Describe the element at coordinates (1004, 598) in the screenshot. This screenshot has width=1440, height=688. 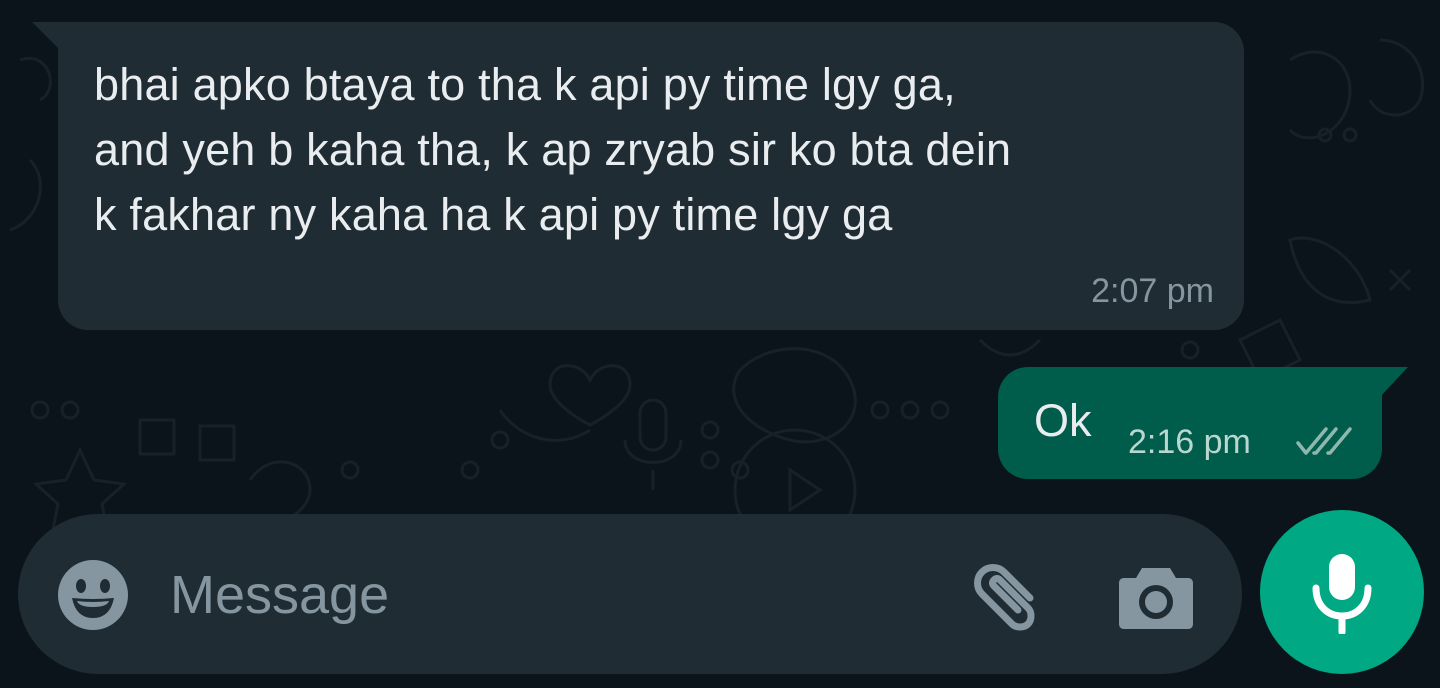
I see `paperclip-icon` at that location.